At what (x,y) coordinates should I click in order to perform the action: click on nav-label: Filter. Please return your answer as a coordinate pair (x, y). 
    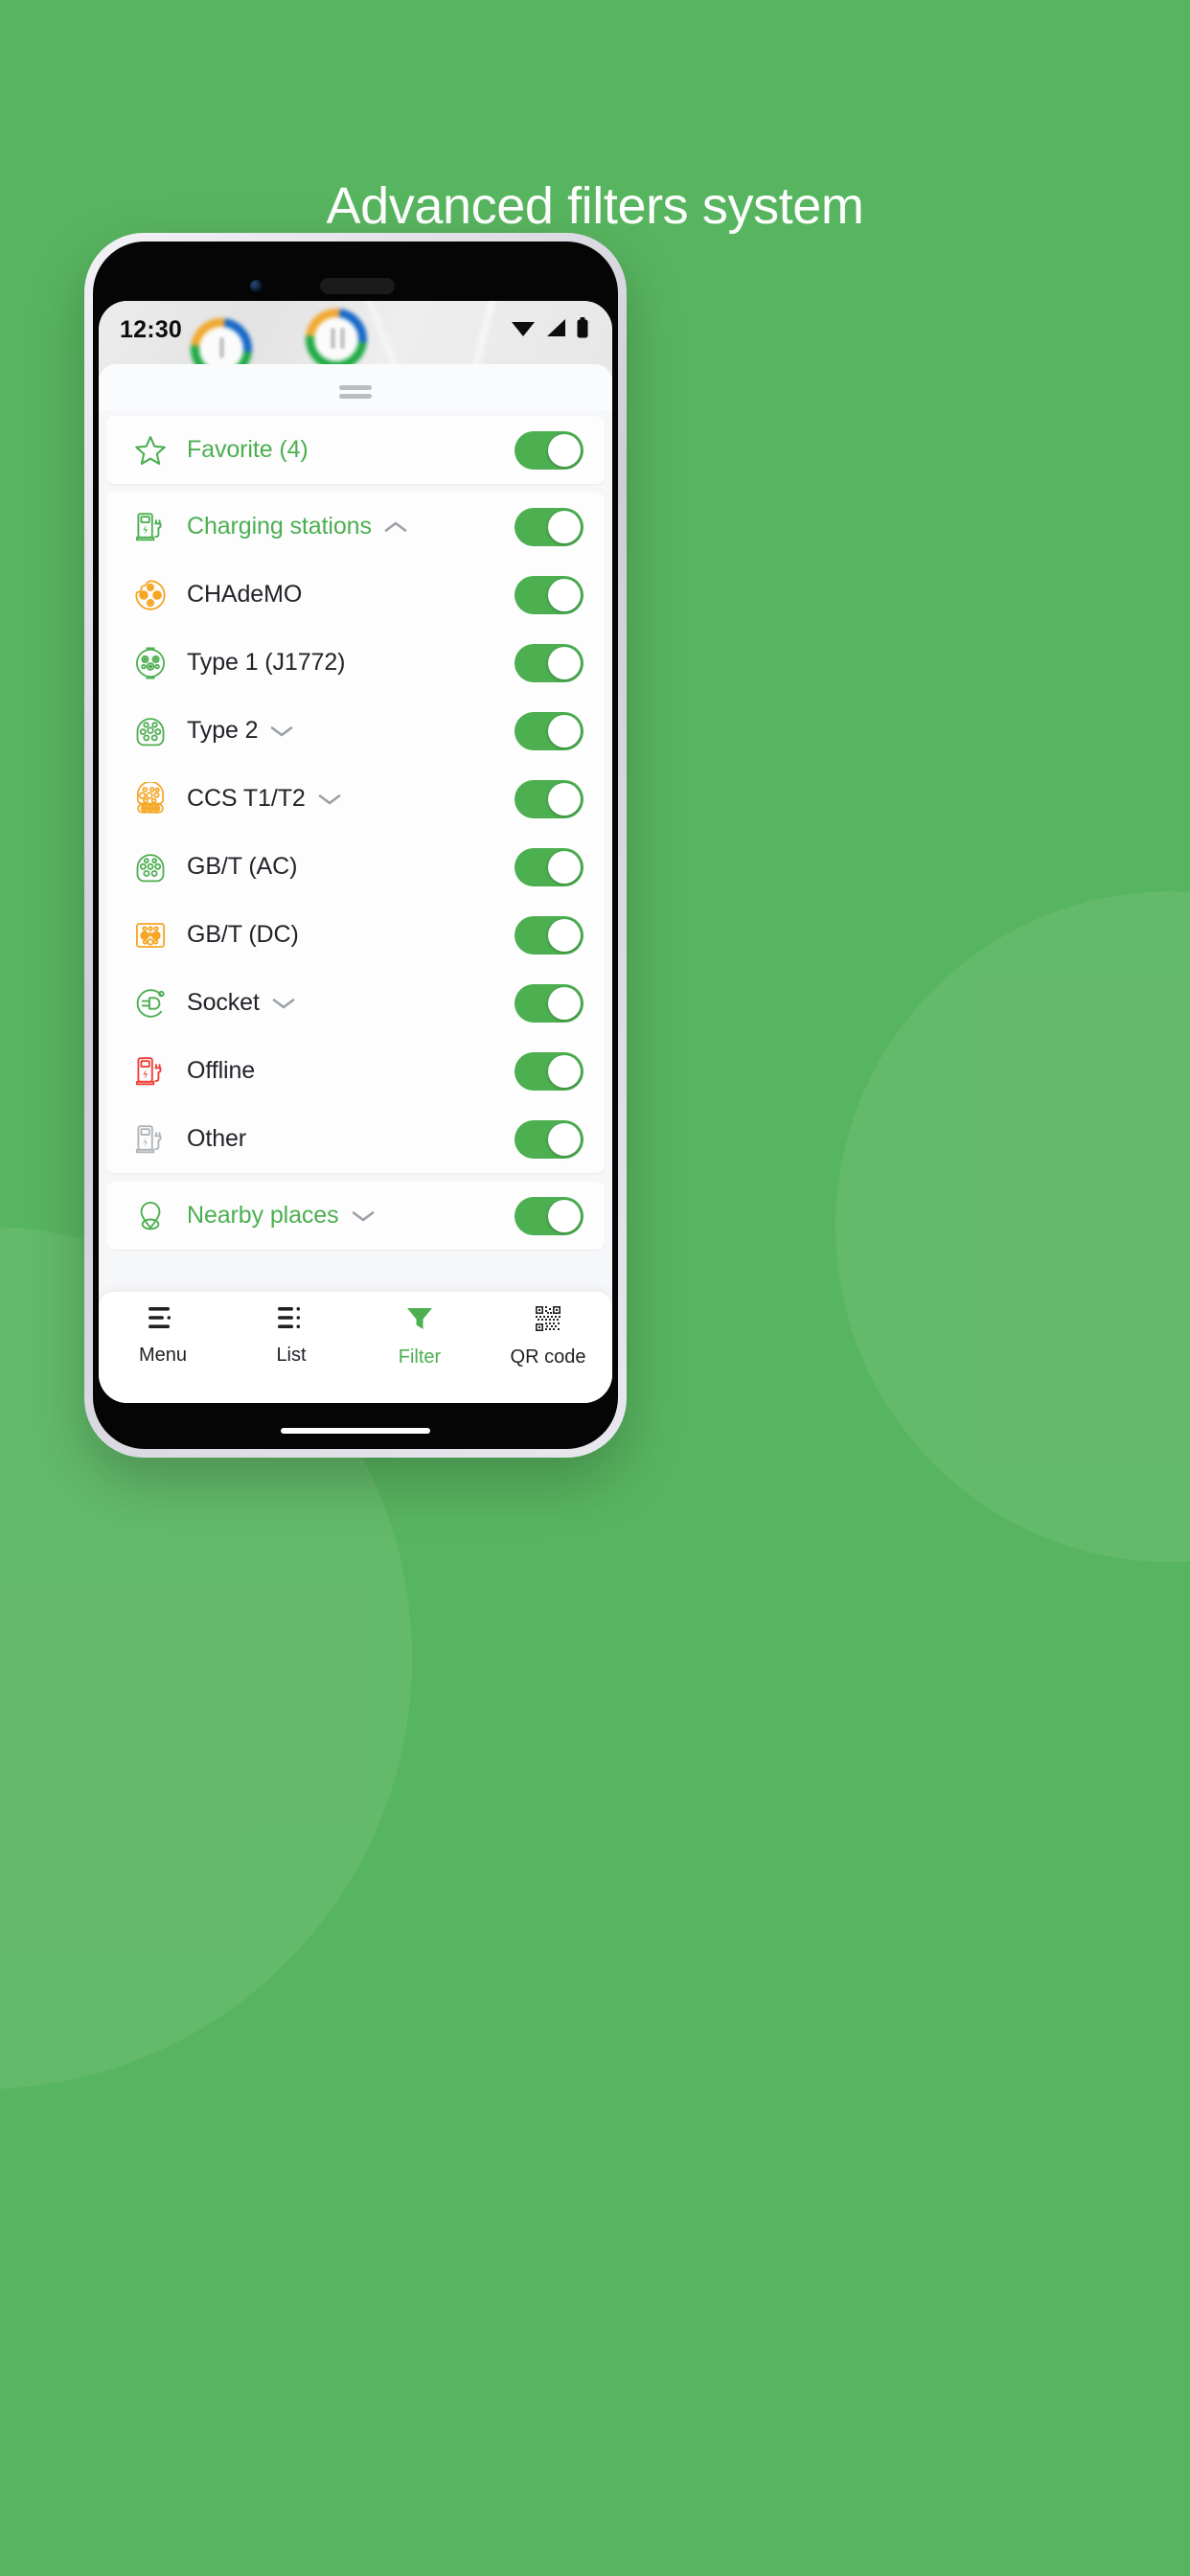
    Looking at the image, I should click on (420, 1357).